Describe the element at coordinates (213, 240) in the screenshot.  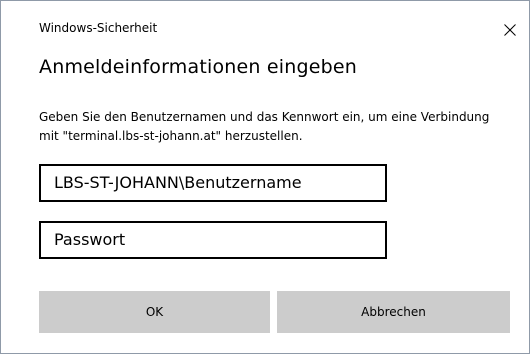
I see `password-field: Passwort` at that location.